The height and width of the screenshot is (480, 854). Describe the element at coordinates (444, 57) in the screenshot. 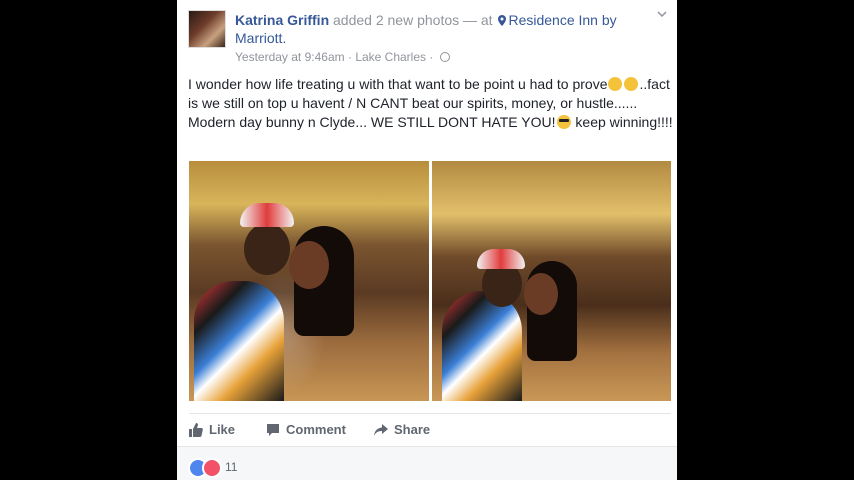

I see `globe-icon` at that location.